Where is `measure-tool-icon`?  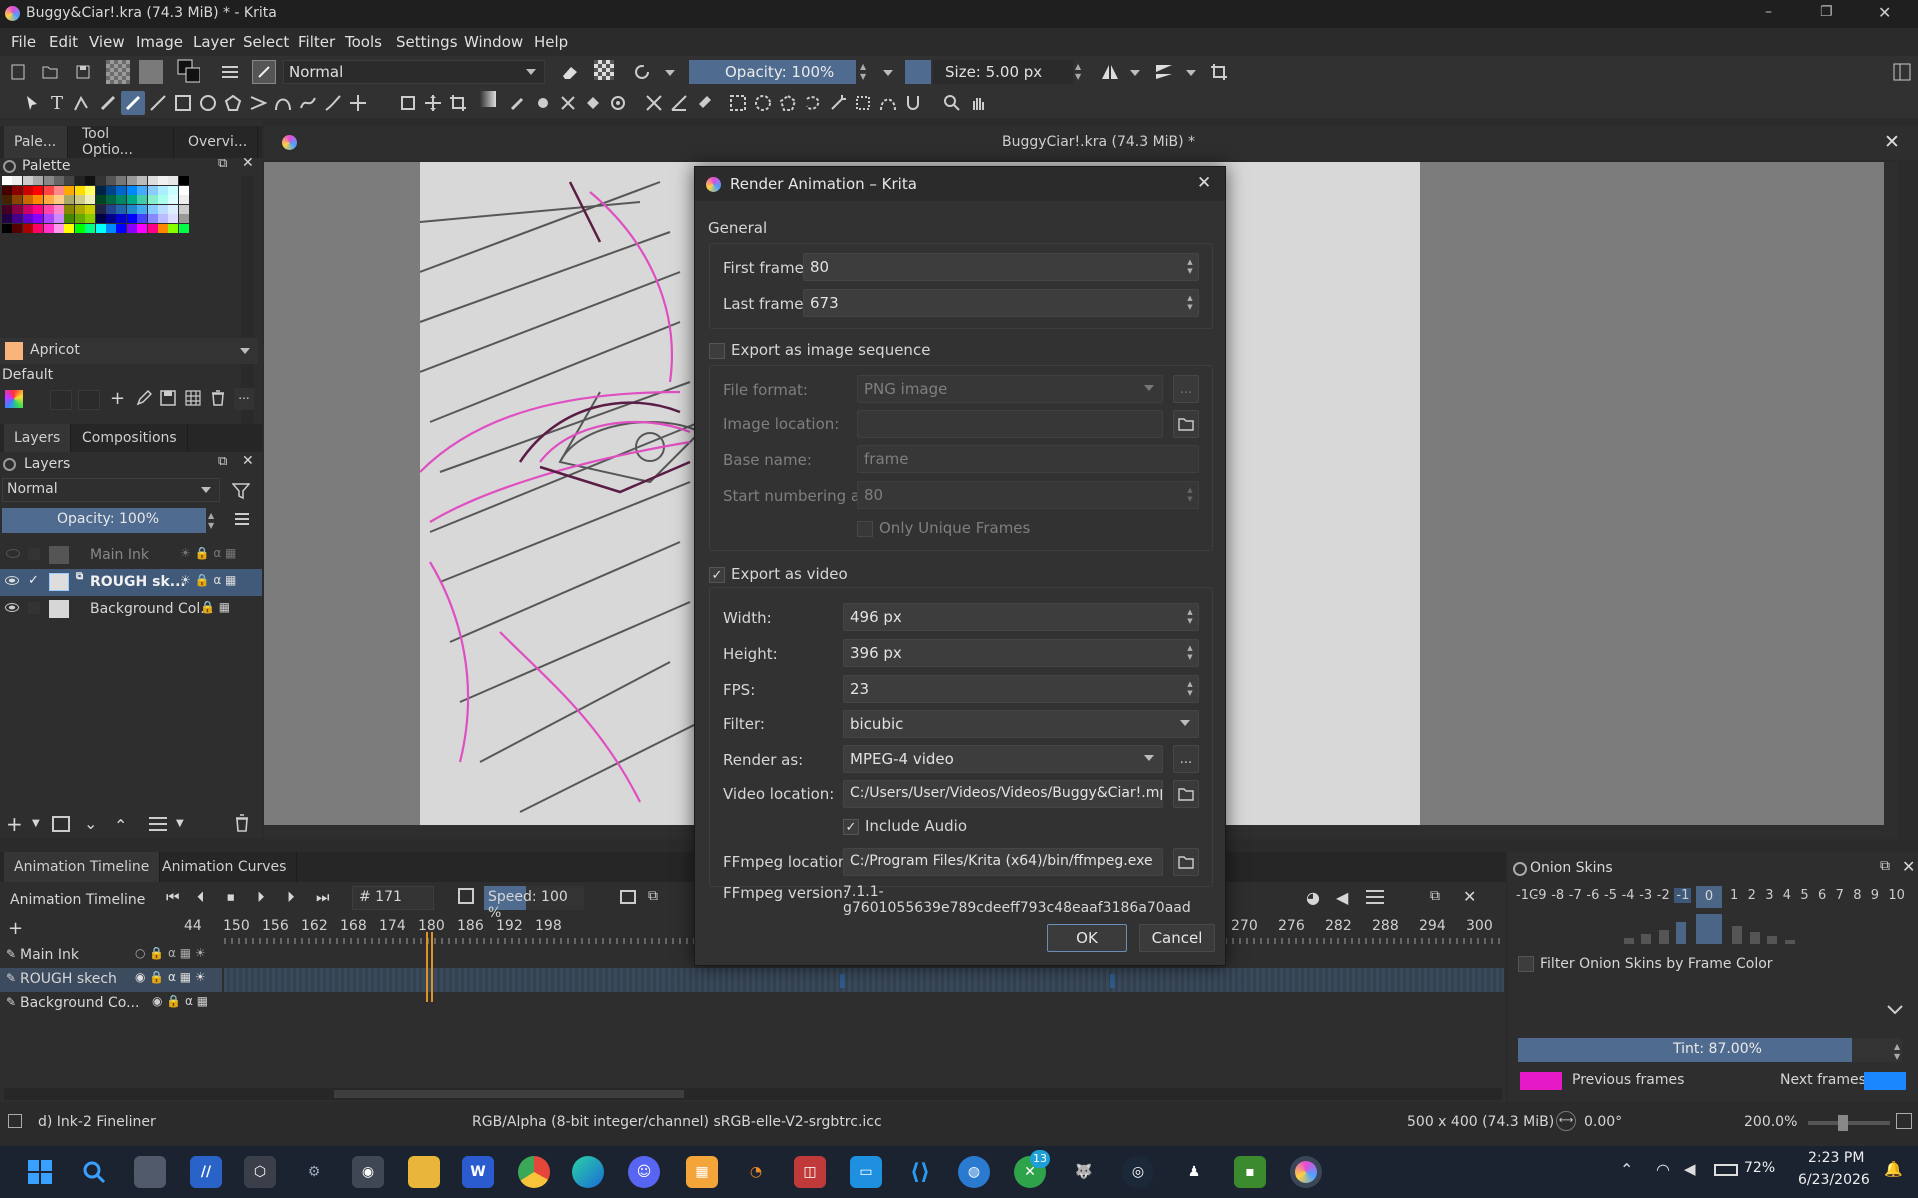
measure-tool-icon is located at coordinates (679, 103).